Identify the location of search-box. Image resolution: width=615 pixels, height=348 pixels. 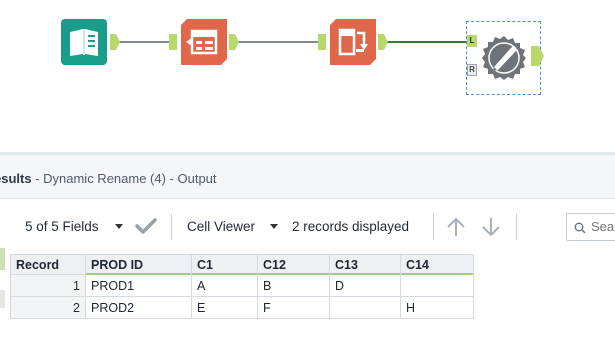
(590, 227).